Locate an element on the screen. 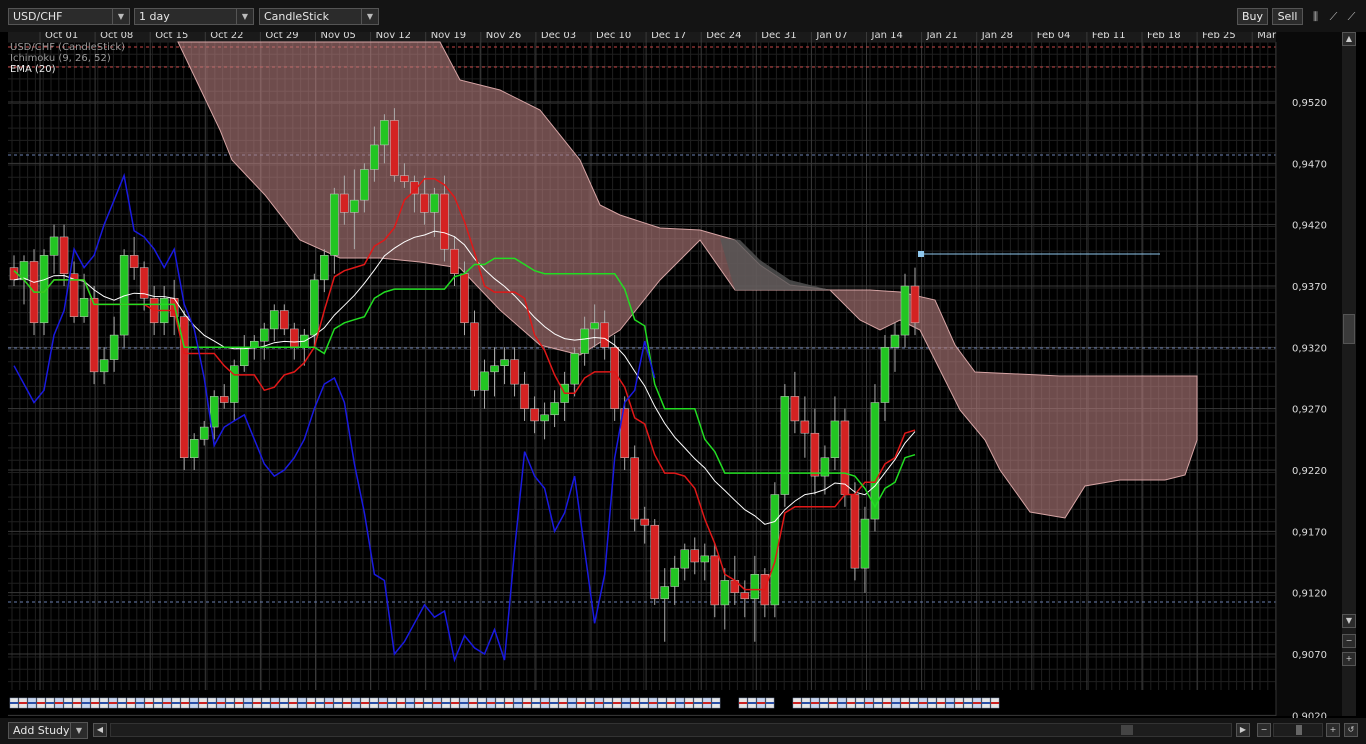  price-tick-label: 0,9220 is located at coordinates (1309, 471).